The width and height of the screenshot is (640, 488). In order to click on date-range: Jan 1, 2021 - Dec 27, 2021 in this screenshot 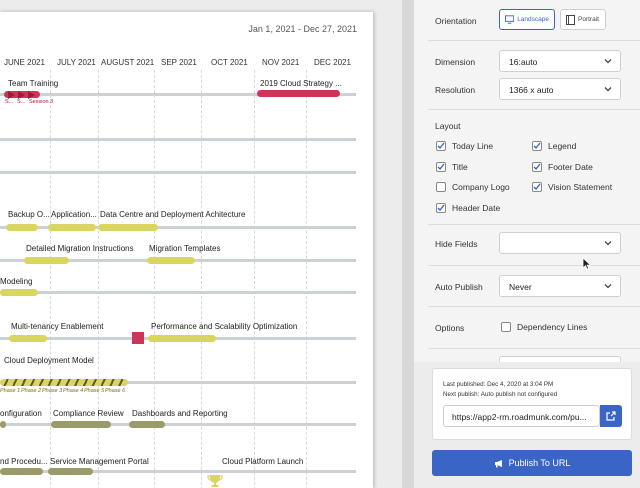, I will do `click(302, 29)`.